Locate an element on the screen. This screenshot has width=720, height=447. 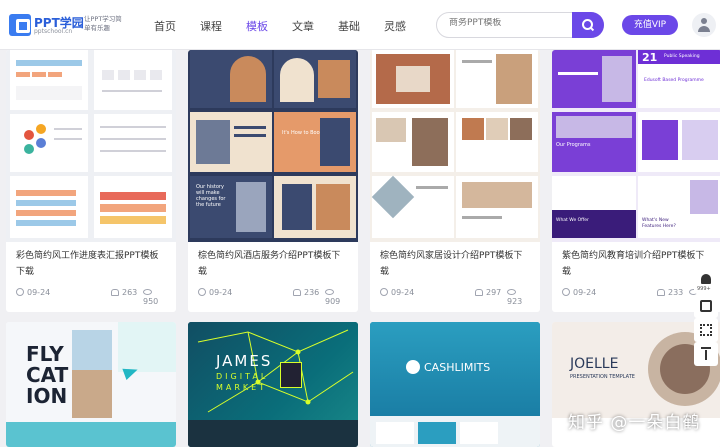
template-thumbnail: JAMES DIGITAL MARKET is located at coordinates (273, 384).